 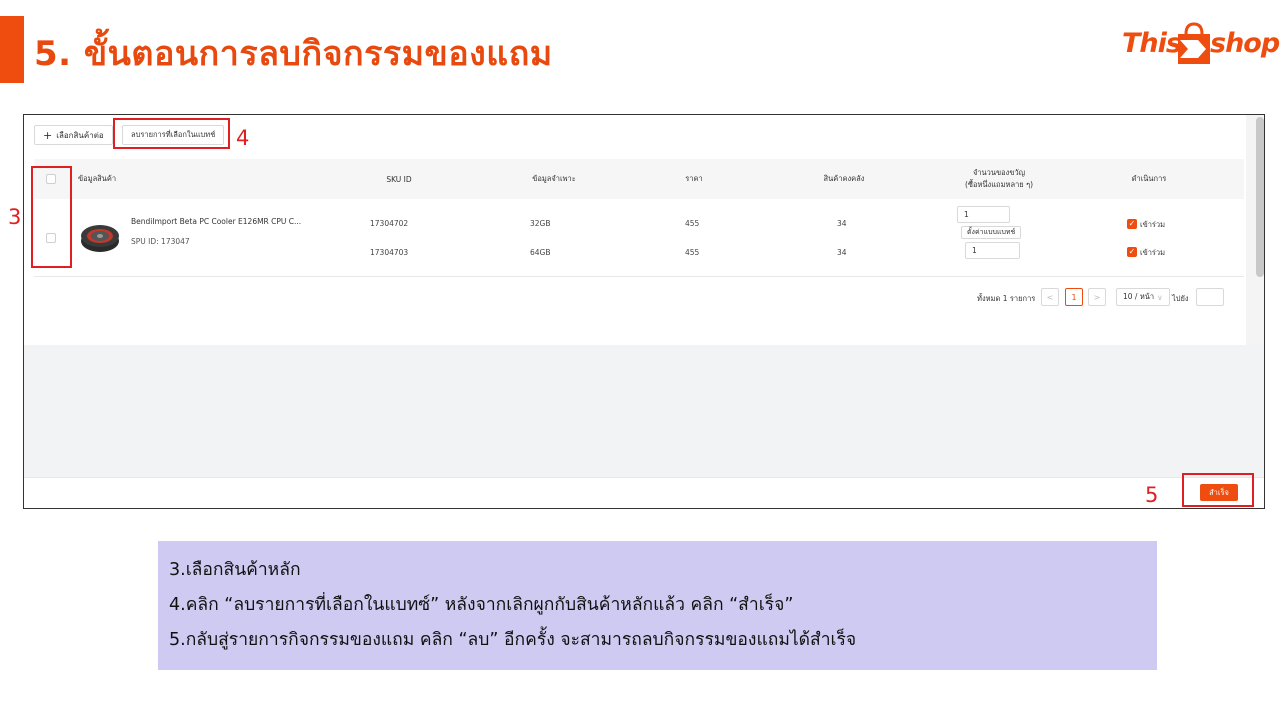 I want to click on callout-box-step3, so click(x=51, y=217).